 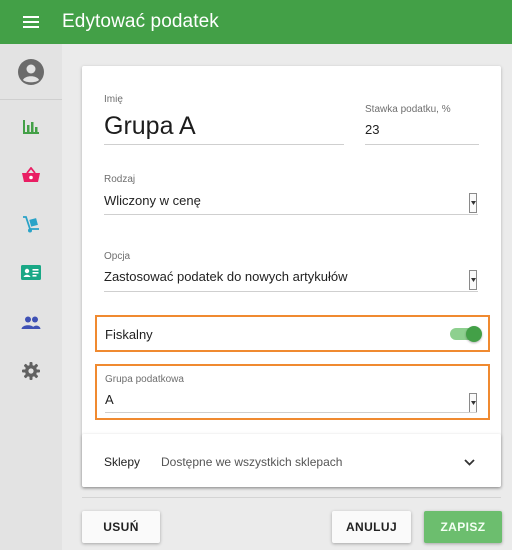 I want to click on stores-label: Sklepy, so click(x=122, y=462).